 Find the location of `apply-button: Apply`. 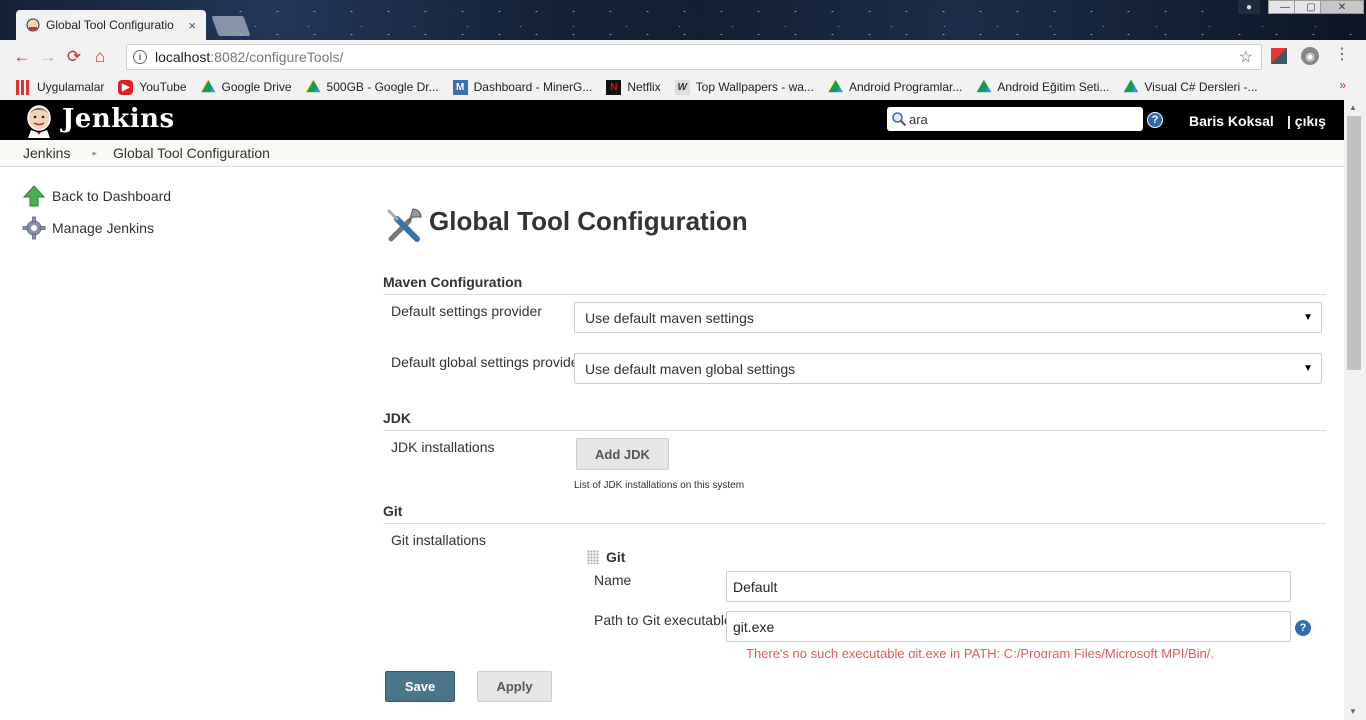

apply-button: Apply is located at coordinates (514, 686).